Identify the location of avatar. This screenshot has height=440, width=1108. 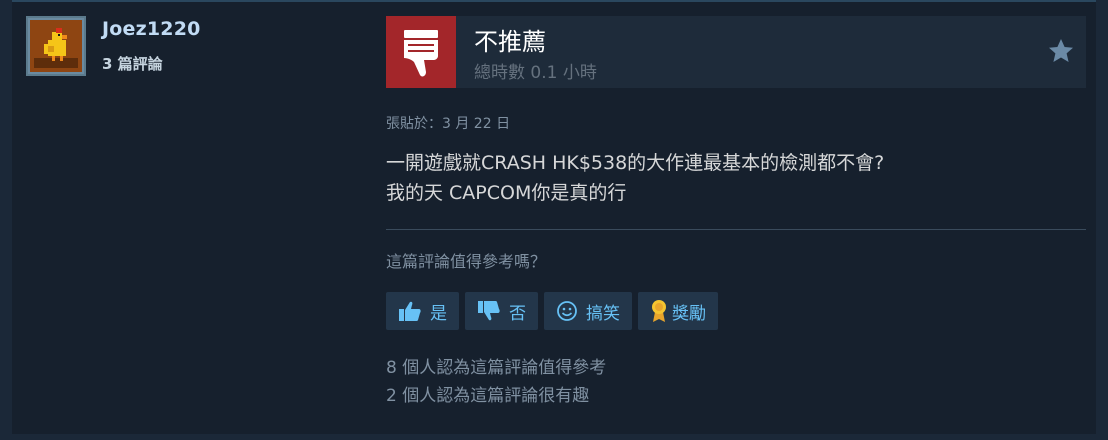
(56, 46).